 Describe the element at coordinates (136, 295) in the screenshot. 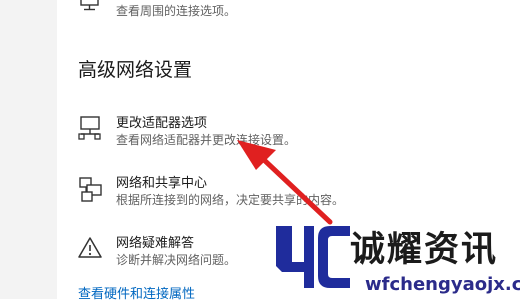

I see `hardware-connection-properties-link: 查看硬件和连接属性` at that location.